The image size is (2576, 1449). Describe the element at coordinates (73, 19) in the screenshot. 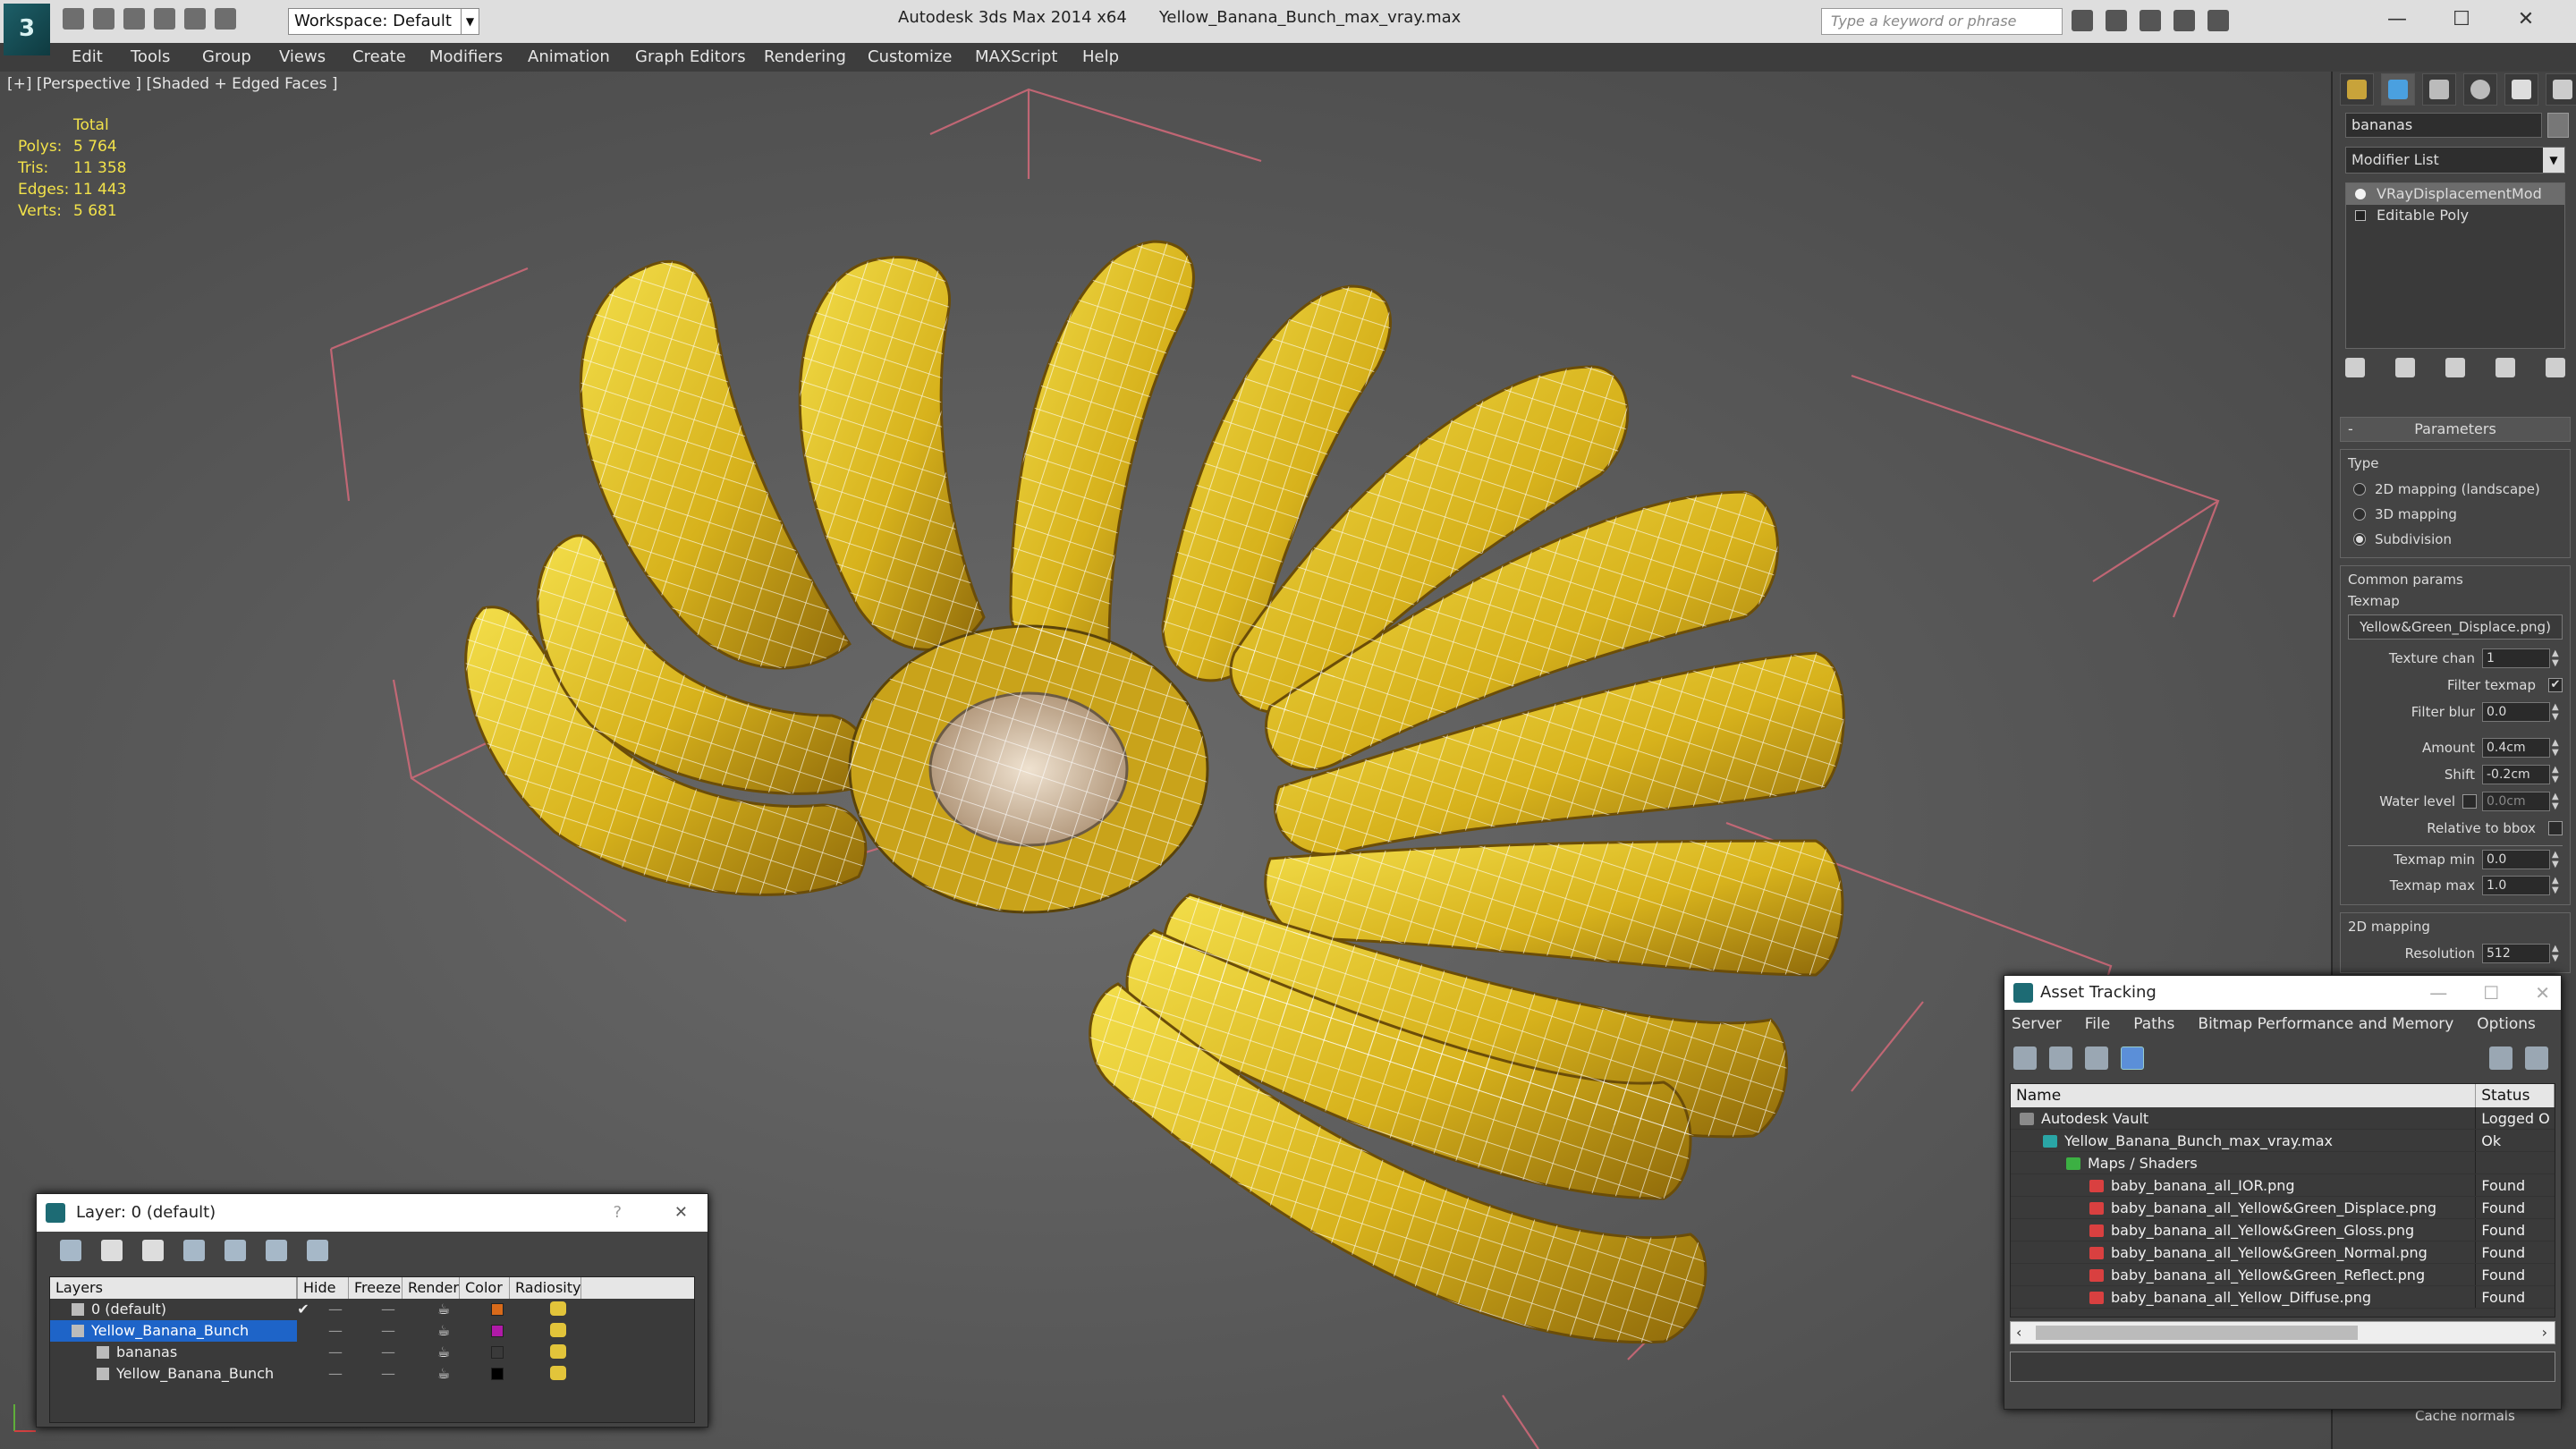

I see `new-file-icon` at that location.